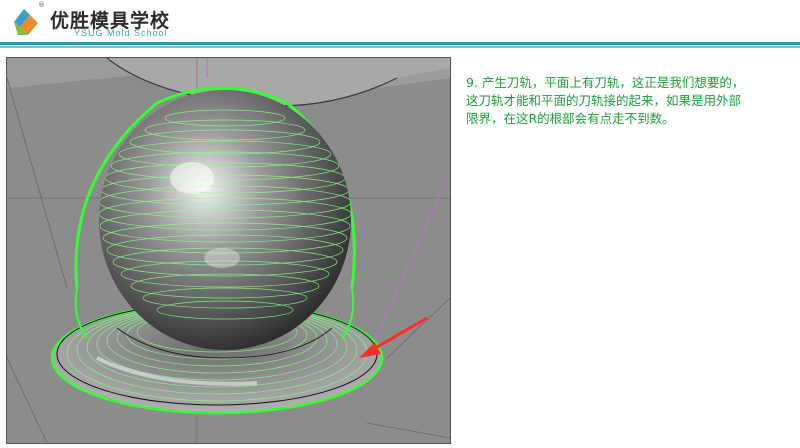 The width and height of the screenshot is (800, 448). Describe the element at coordinates (400, 21) in the screenshot. I see `header: ® 优胜模具学校 YSUG Mold School` at that location.